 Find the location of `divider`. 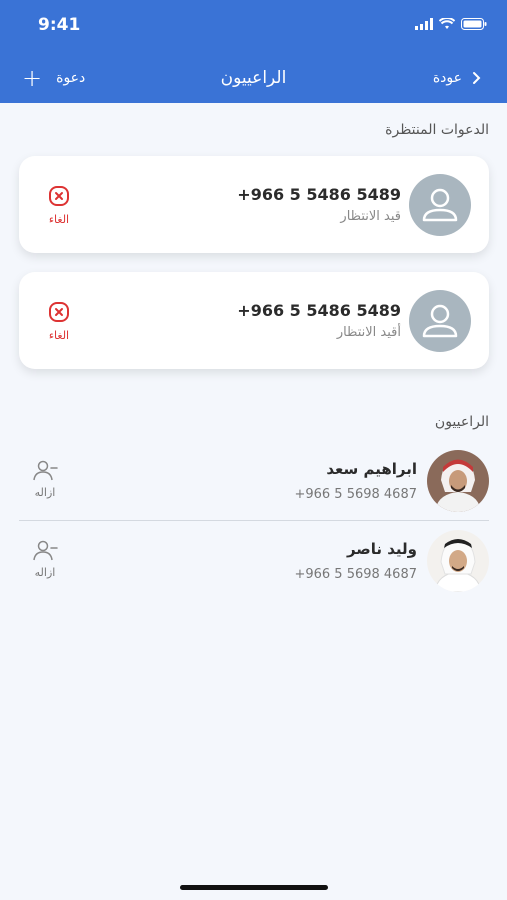

divider is located at coordinates (254, 520).